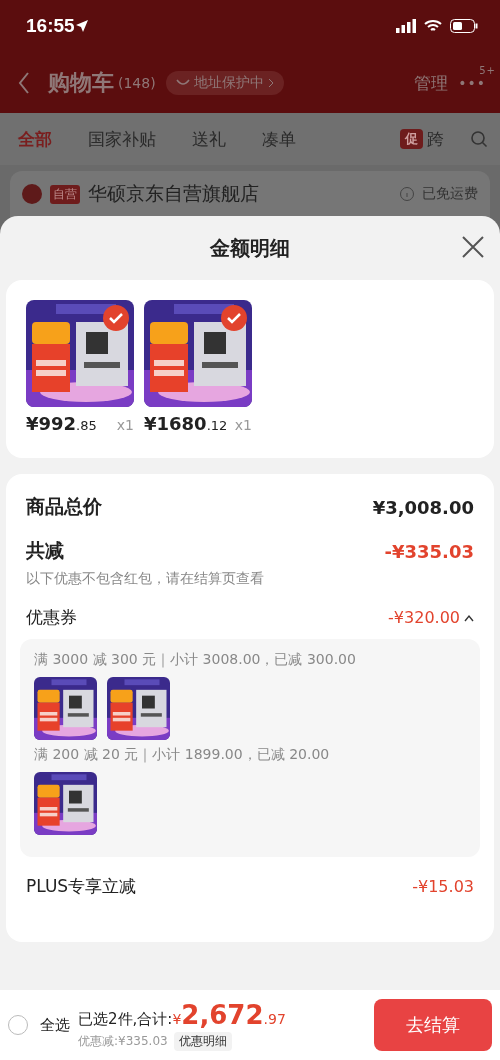 This screenshot has width=500, height=1060. What do you see at coordinates (137, 83) in the screenshot?
I see `cart-count: (148)` at bounding box center [137, 83].